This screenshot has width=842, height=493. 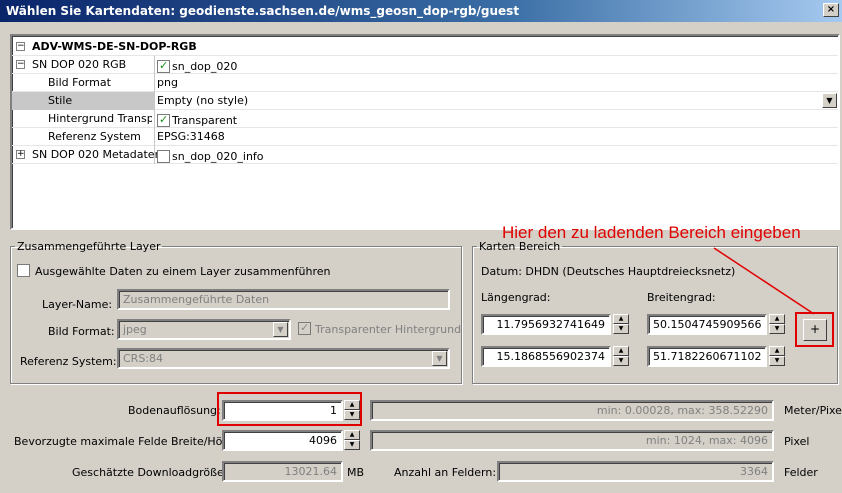 What do you see at coordinates (764, 281) in the screenshot?
I see `annotation-arrow-icon` at bounding box center [764, 281].